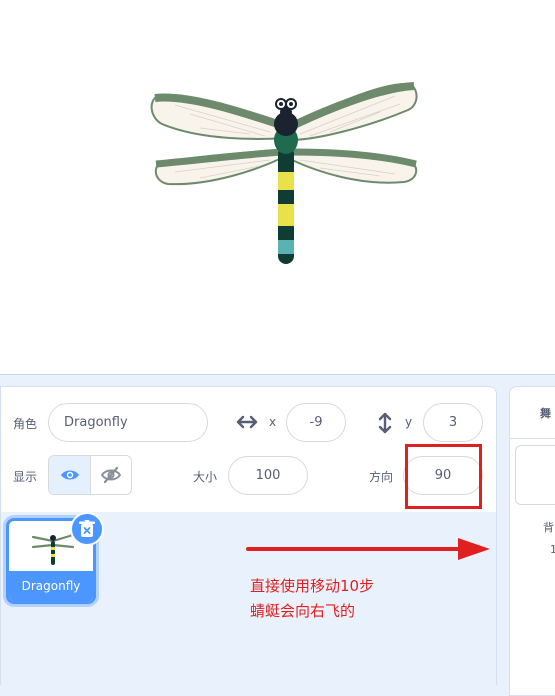 This screenshot has width=555, height=696. I want to click on vertical-arrows-icon, so click(385, 423).